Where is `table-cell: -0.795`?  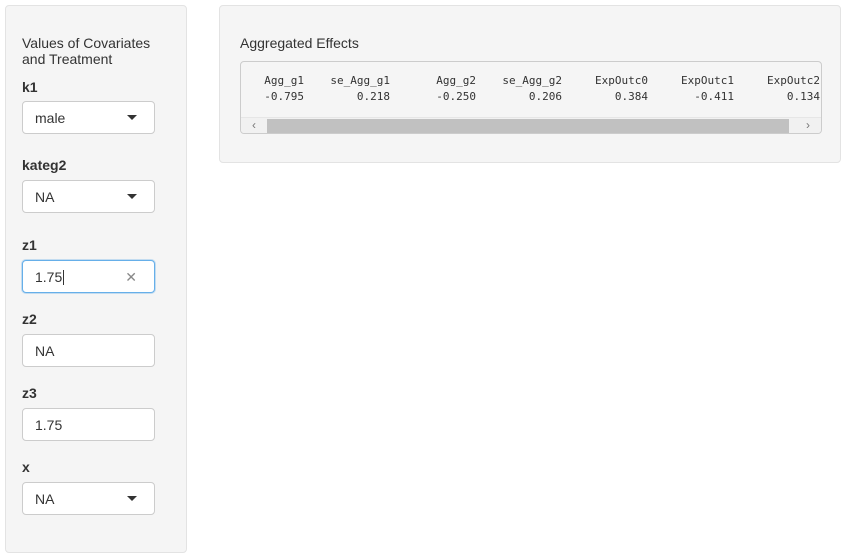
table-cell: -0.795 is located at coordinates (284, 96).